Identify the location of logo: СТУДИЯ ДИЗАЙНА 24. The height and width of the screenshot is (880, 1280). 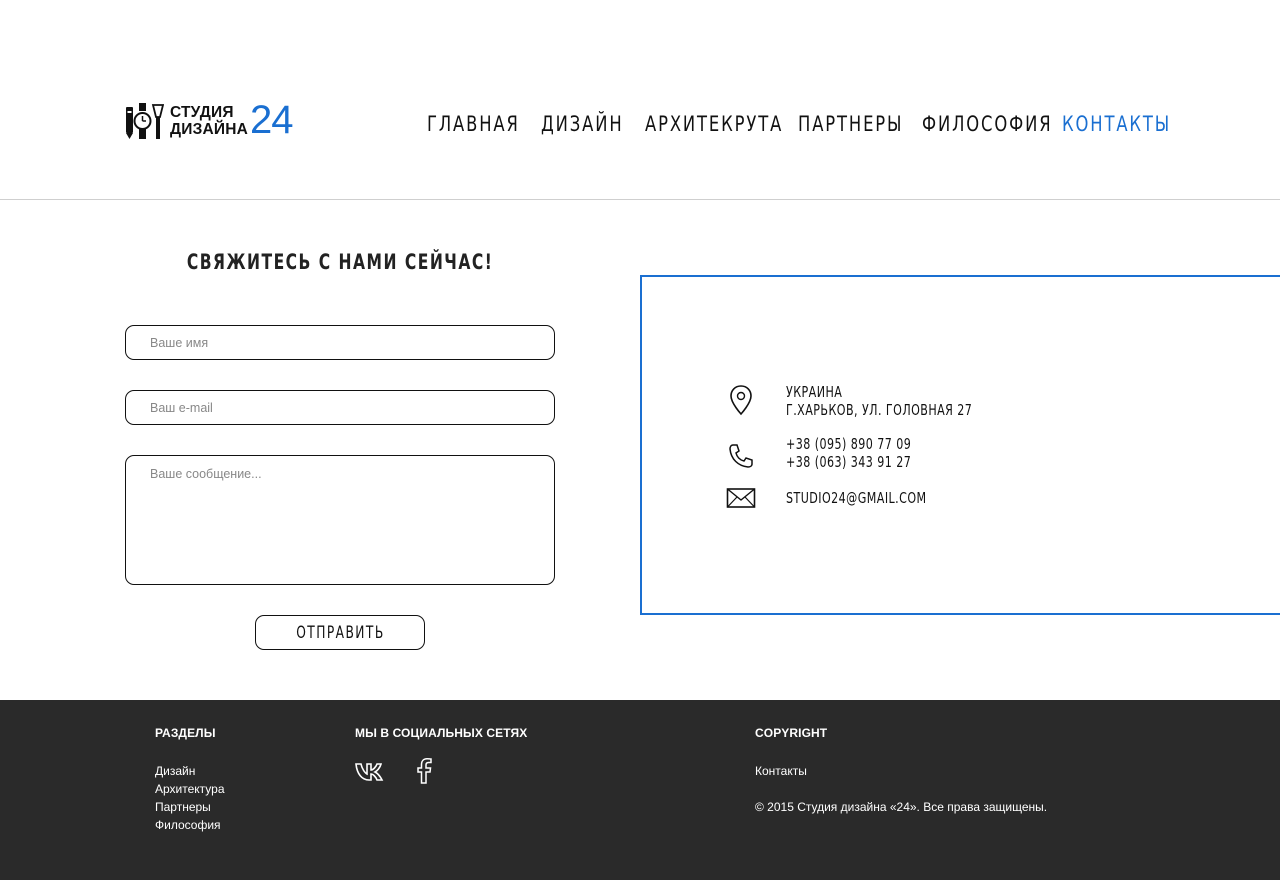
(209, 120).